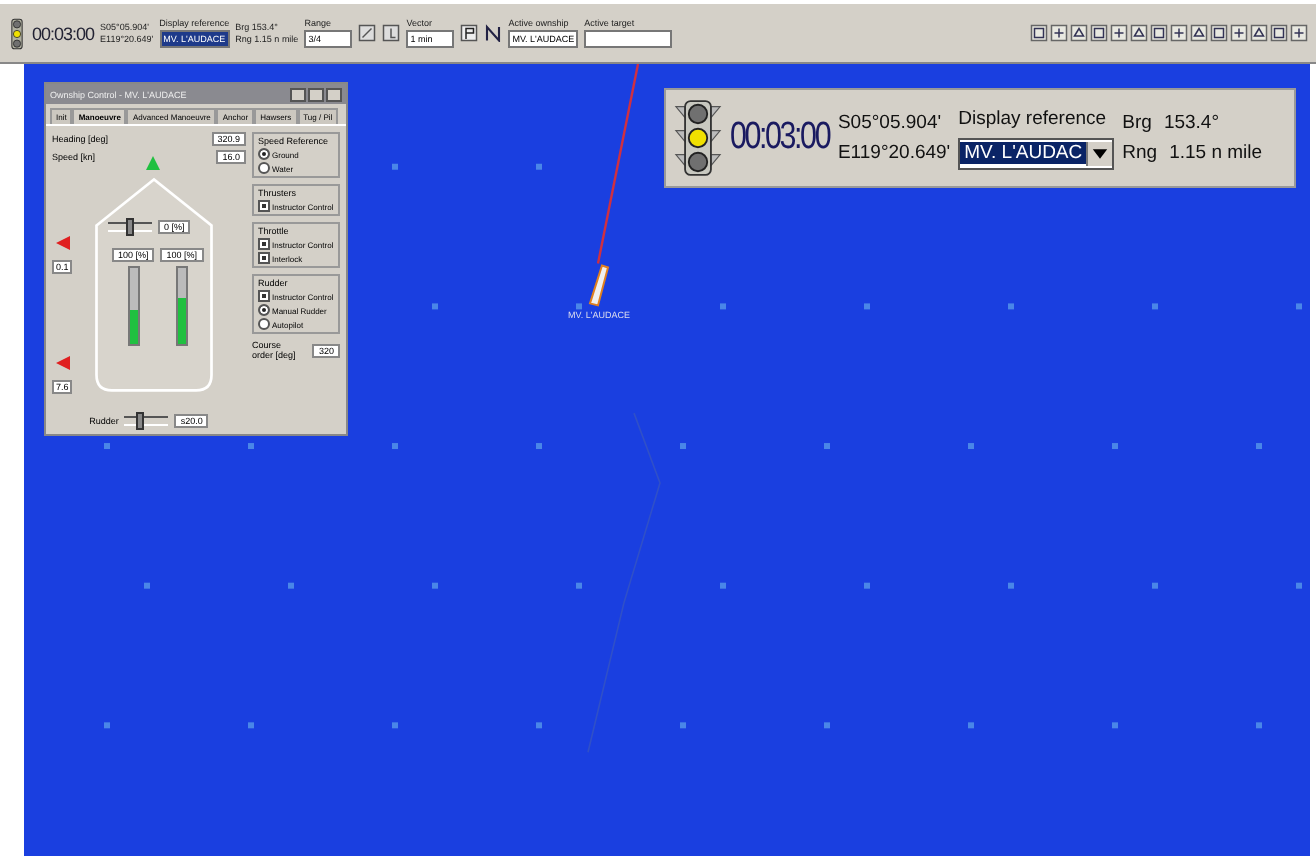 Image resolution: width=1316 pixels, height=856 pixels. I want to click on longitude: E119°20.649', so click(894, 153).